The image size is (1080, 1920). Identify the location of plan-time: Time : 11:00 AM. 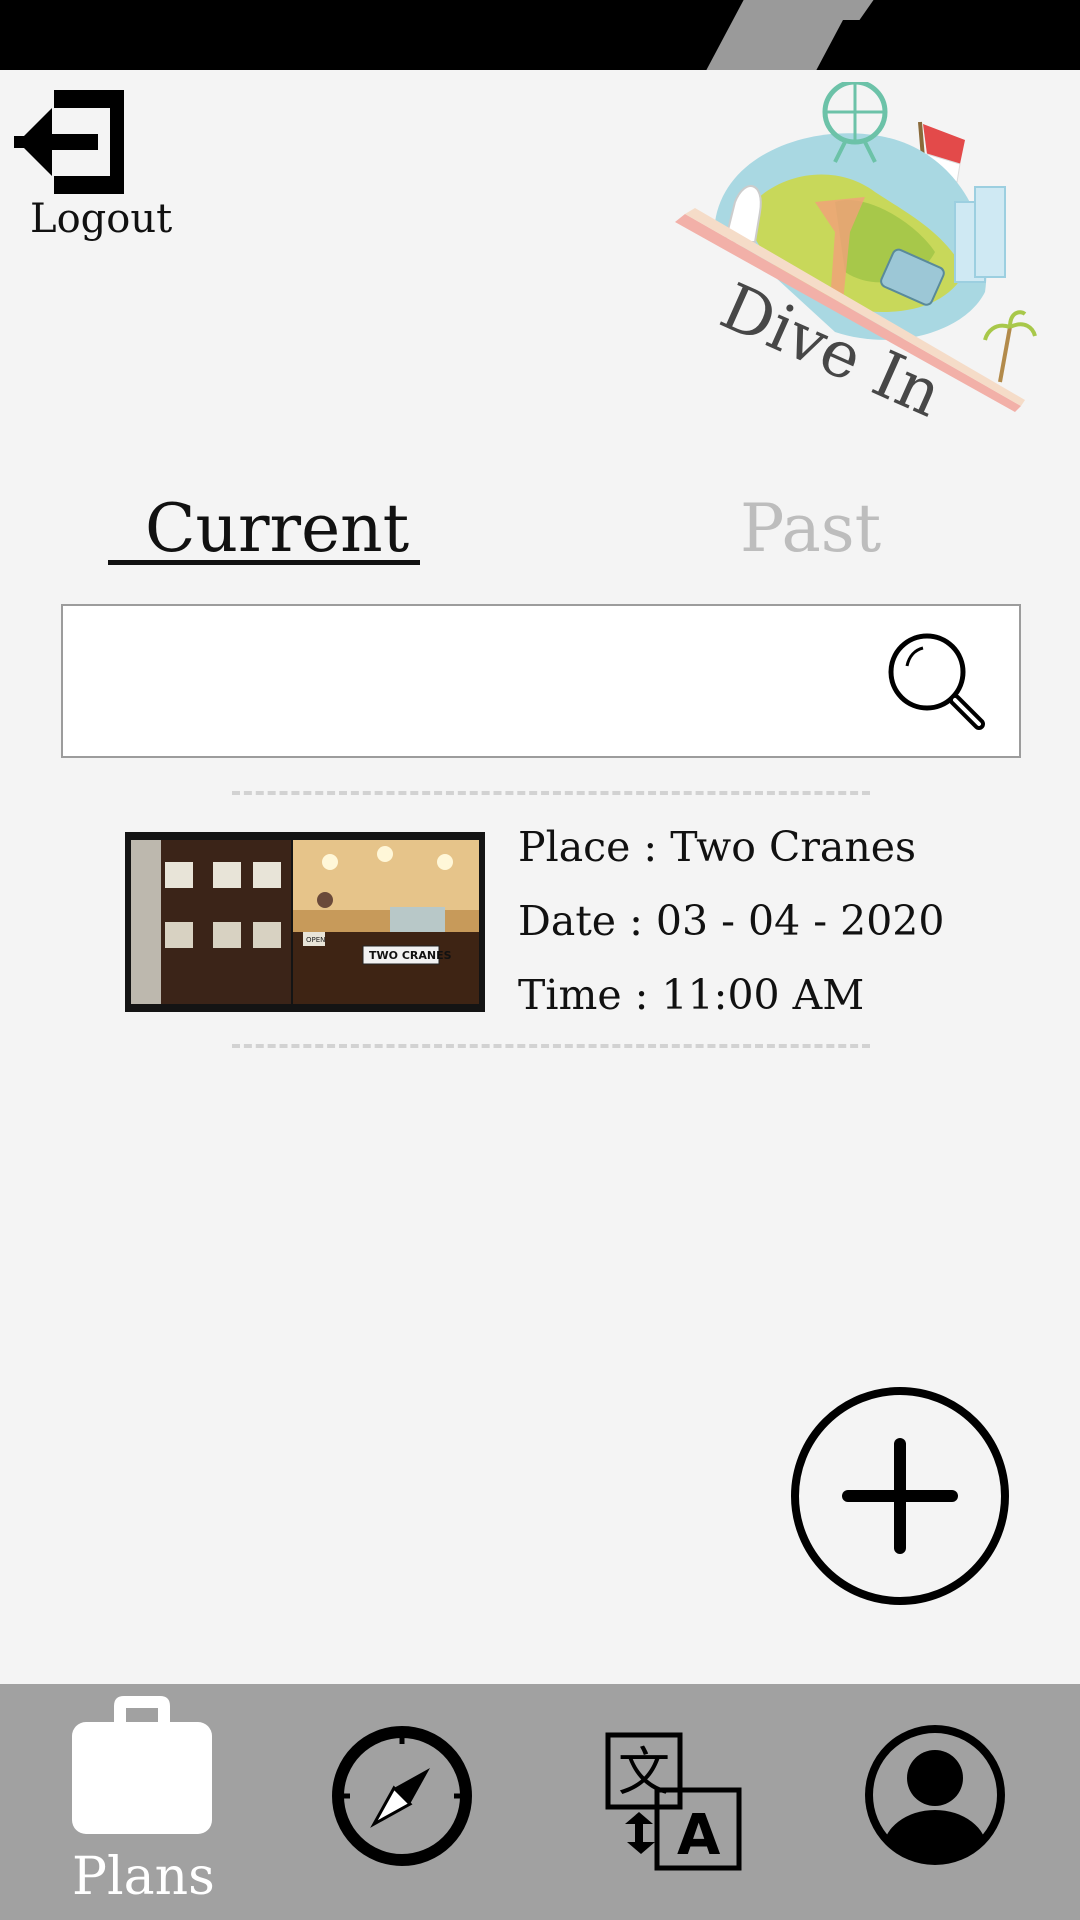
(691, 995).